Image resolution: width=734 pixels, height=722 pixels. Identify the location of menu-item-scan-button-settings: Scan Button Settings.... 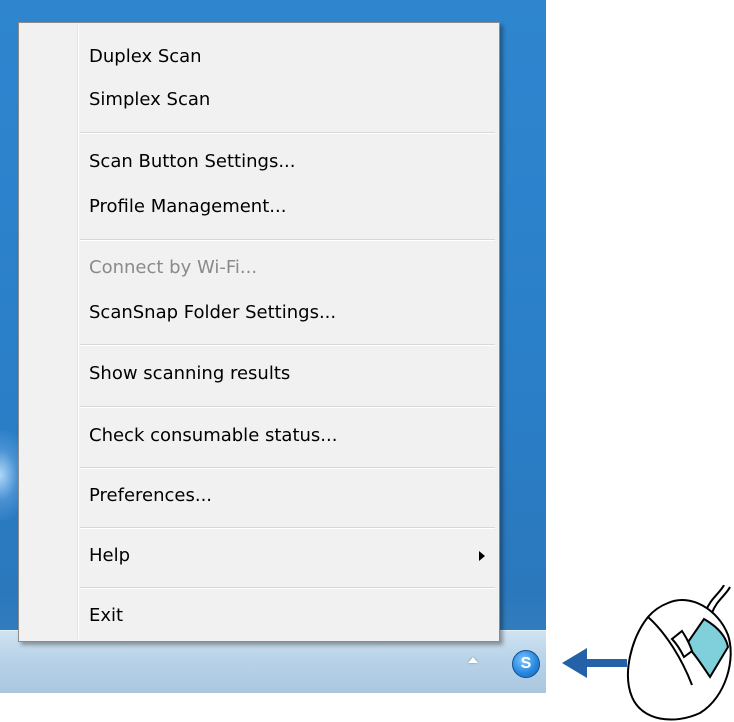
(259, 162).